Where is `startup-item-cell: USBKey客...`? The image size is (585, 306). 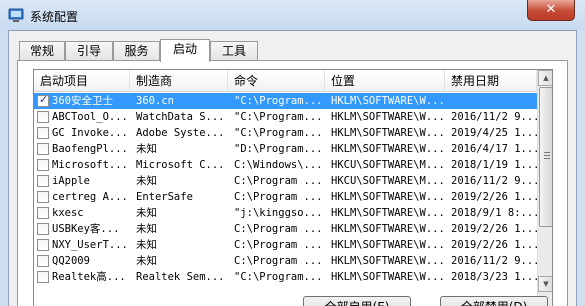 startup-item-cell: USBKey客... is located at coordinates (86, 229).